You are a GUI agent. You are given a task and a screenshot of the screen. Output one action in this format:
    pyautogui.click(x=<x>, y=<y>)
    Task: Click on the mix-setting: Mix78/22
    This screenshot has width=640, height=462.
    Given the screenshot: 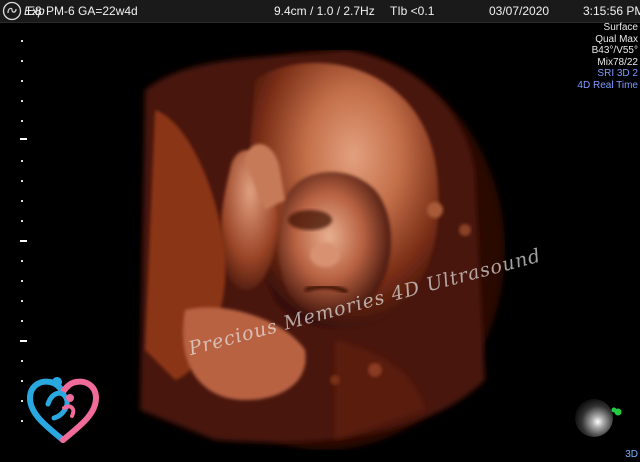 What is the action you would take?
    pyautogui.click(x=617, y=62)
    